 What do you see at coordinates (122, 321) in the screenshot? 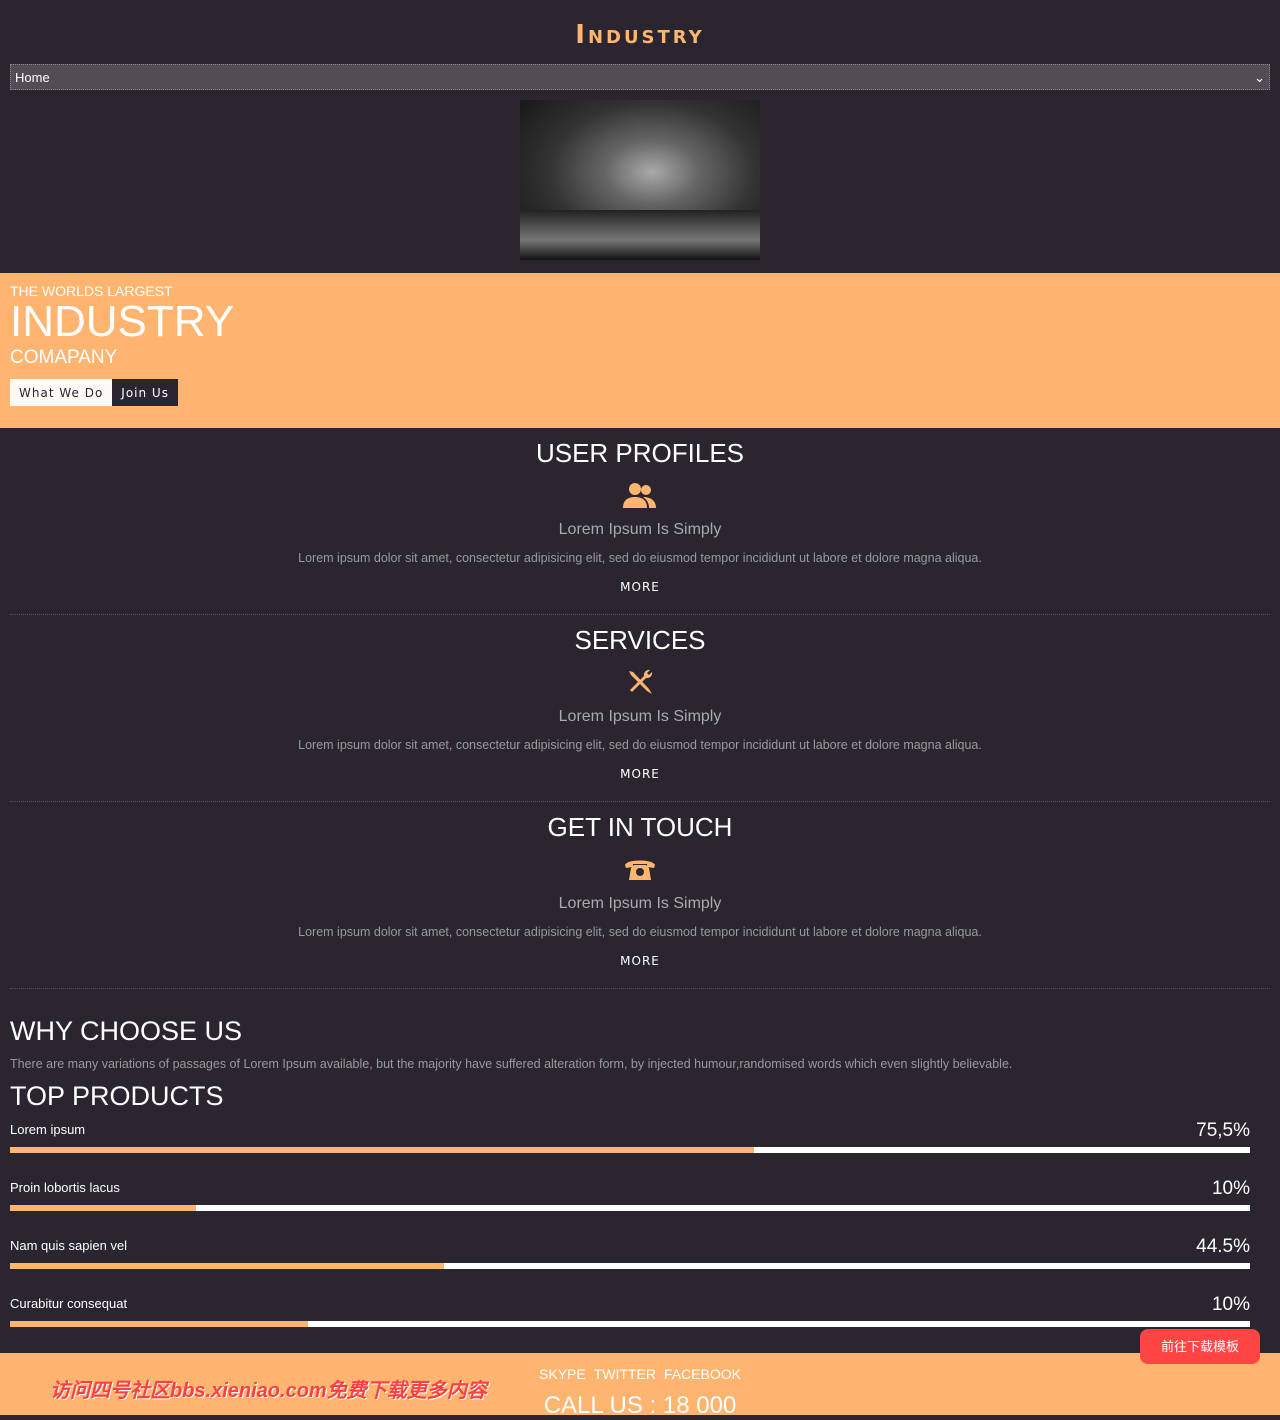
I see `banner-title: INDUSTRY` at bounding box center [122, 321].